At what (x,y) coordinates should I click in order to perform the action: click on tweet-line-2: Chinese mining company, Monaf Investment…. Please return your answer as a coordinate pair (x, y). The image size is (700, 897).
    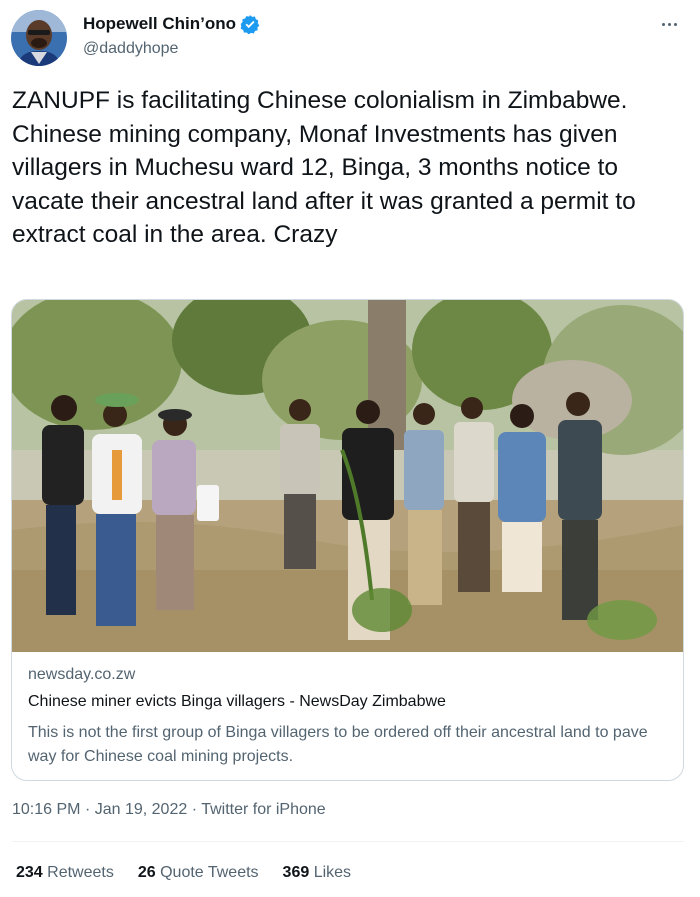
    Looking at the image, I should click on (324, 184).